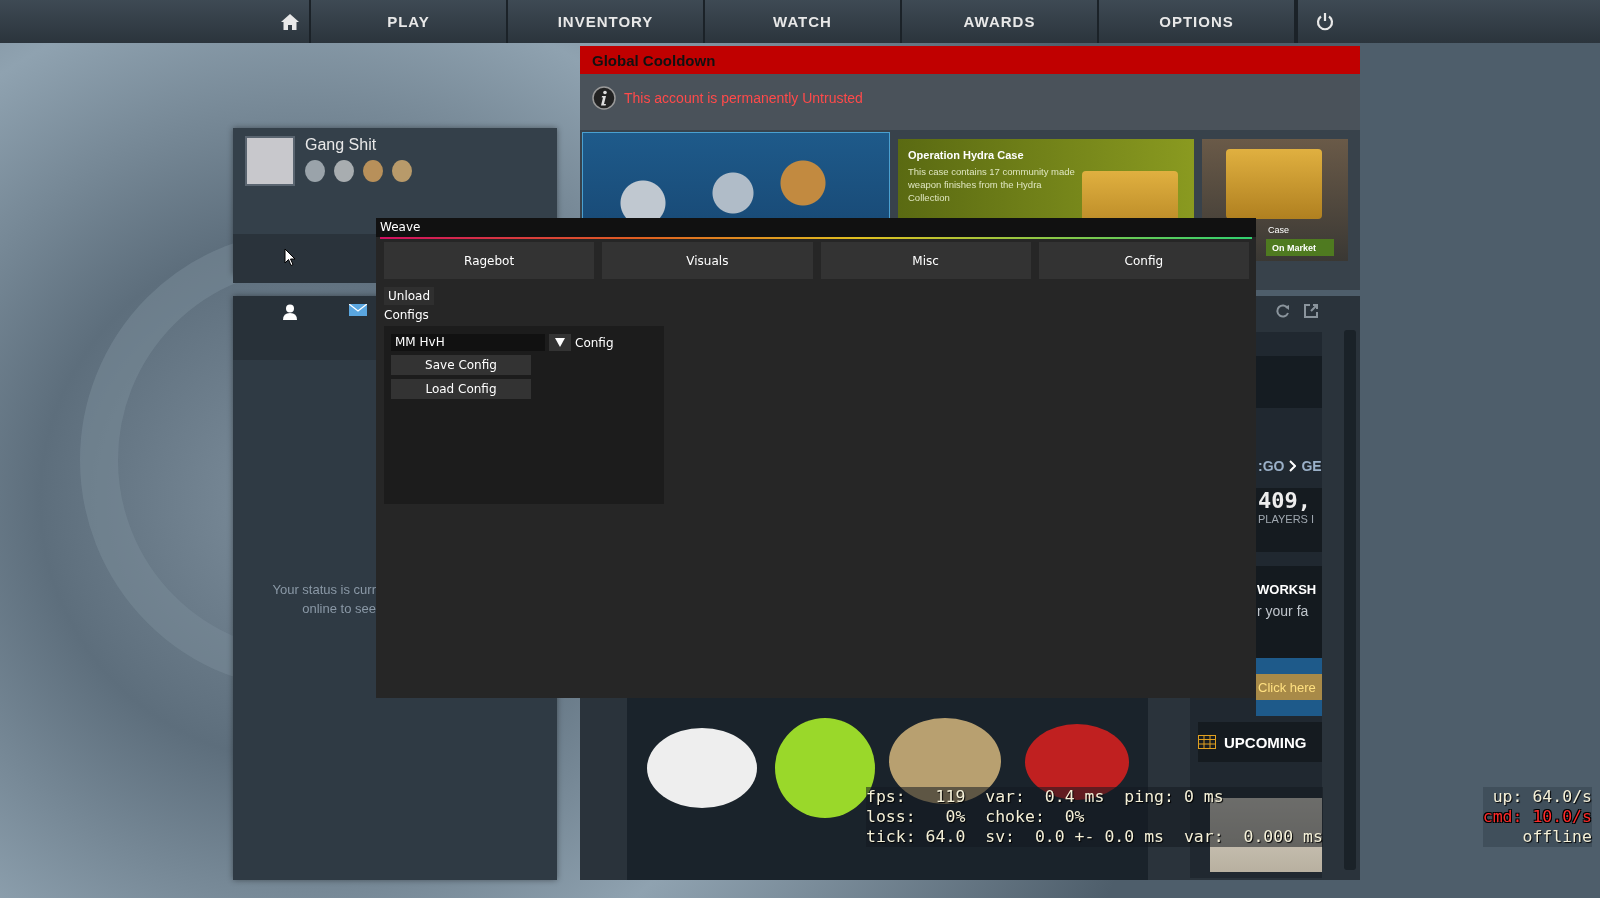 This screenshot has width=1600, height=898. I want to click on tab: Config, so click(1143, 260).